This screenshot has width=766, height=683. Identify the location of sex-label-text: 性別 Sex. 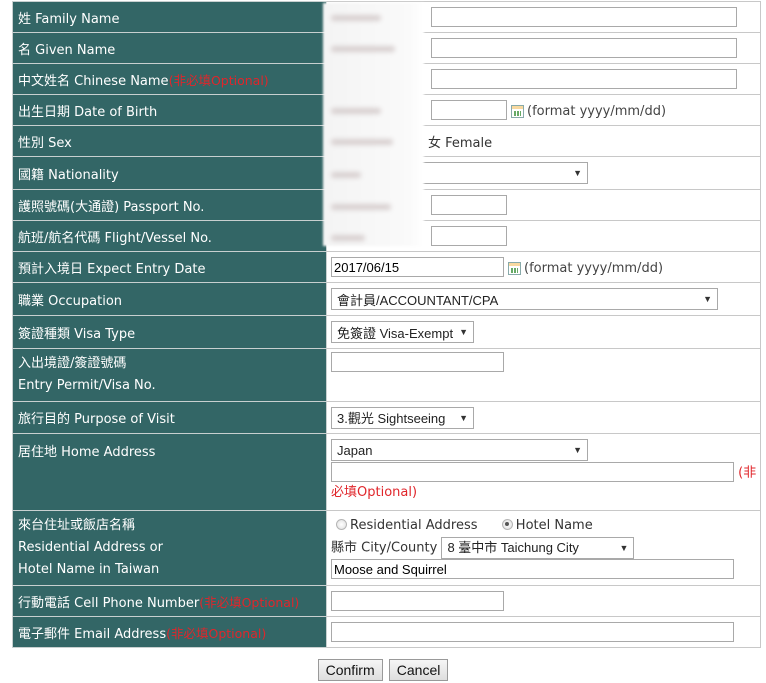
(45, 143).